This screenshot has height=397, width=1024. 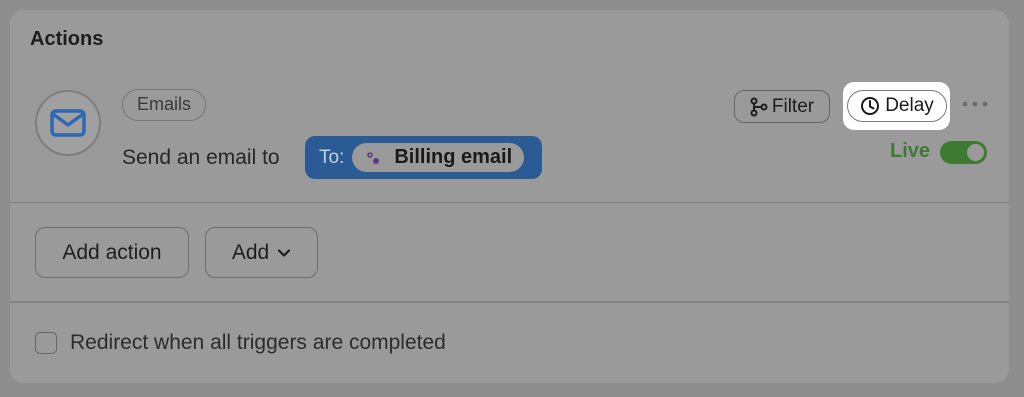 I want to click on delay-button-label: Delay, so click(x=909, y=105).